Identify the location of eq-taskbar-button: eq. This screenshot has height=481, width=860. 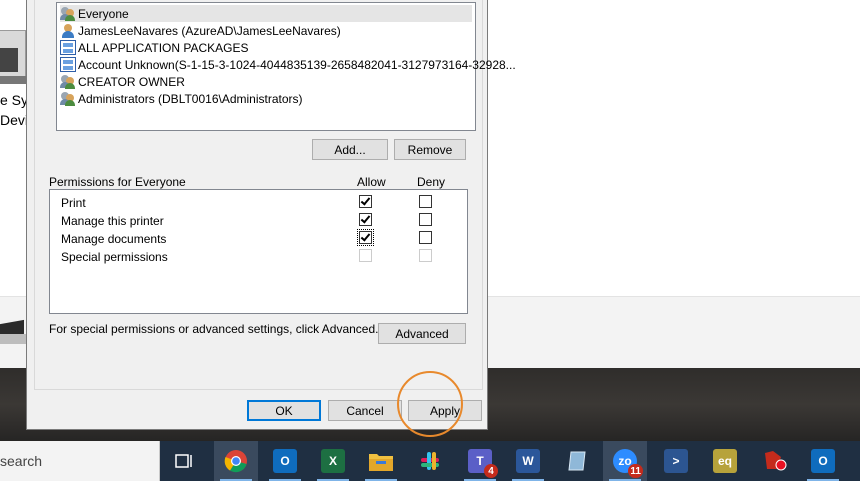
(725, 461).